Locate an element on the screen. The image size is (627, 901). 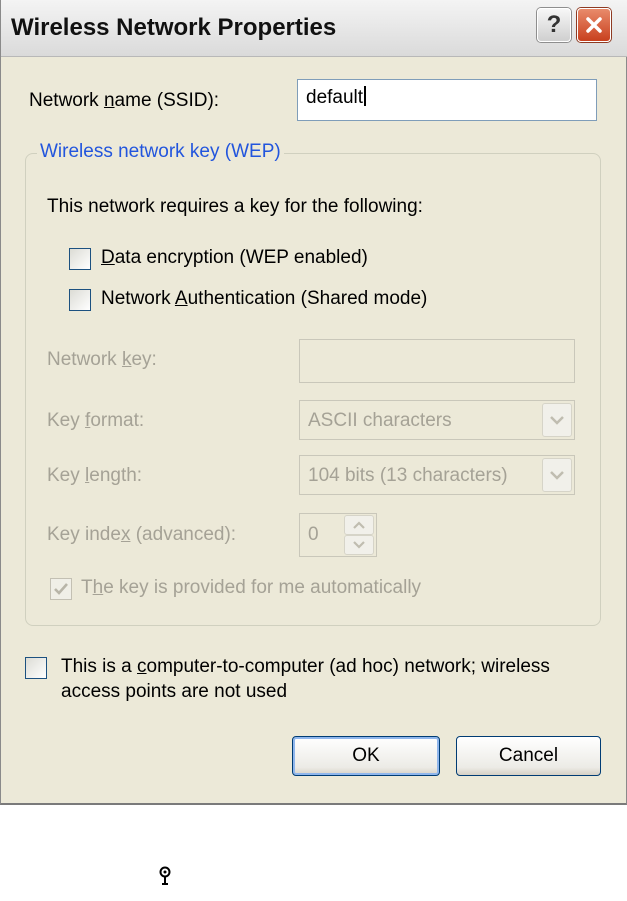
ssid-value: default is located at coordinates (335, 97).